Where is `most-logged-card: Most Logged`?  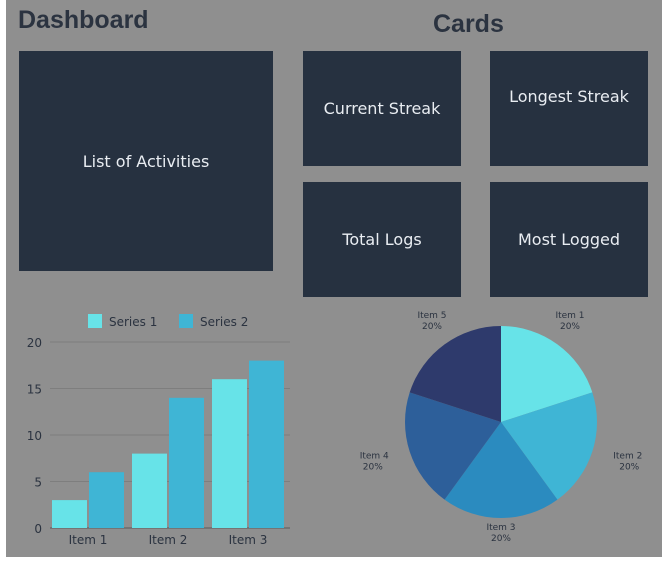 most-logged-card: Most Logged is located at coordinates (569, 239).